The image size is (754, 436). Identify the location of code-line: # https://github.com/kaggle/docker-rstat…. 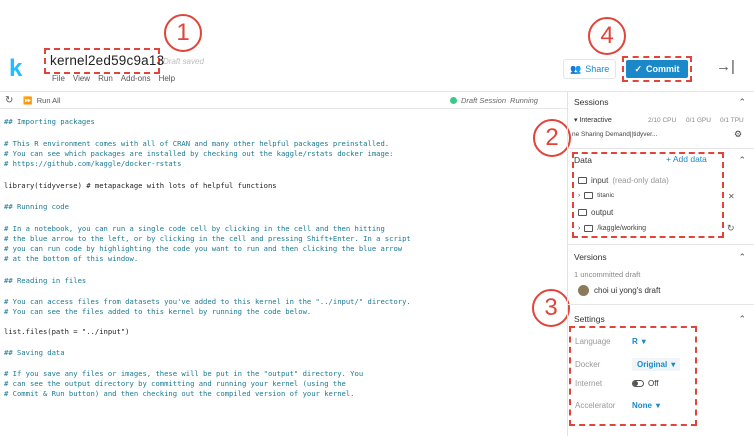
(93, 163).